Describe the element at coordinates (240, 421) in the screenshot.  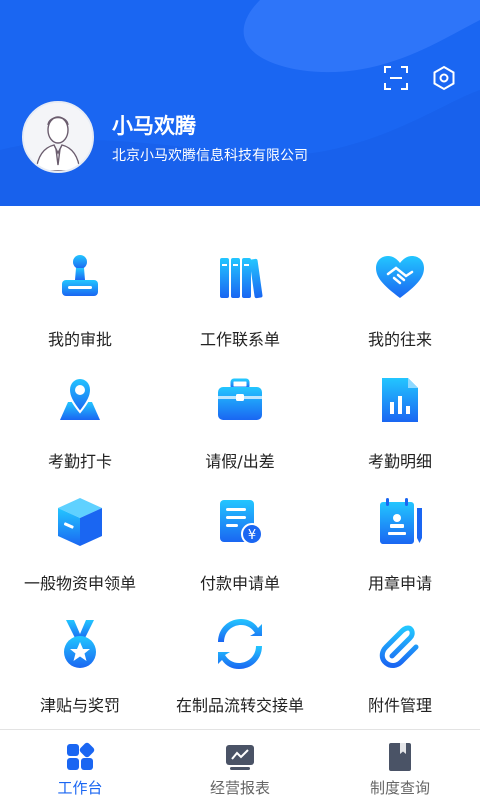
I see `grid-item-leave-trip: 请假/出差` at that location.